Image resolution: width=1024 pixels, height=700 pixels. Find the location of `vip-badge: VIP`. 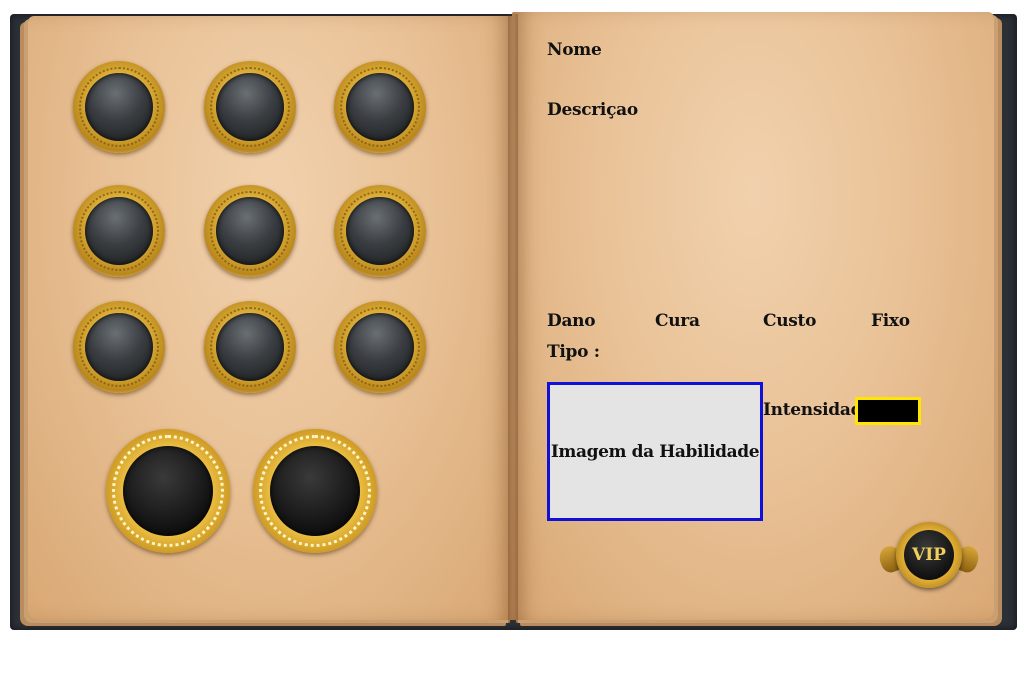

vip-badge: VIP is located at coordinates (929, 554).